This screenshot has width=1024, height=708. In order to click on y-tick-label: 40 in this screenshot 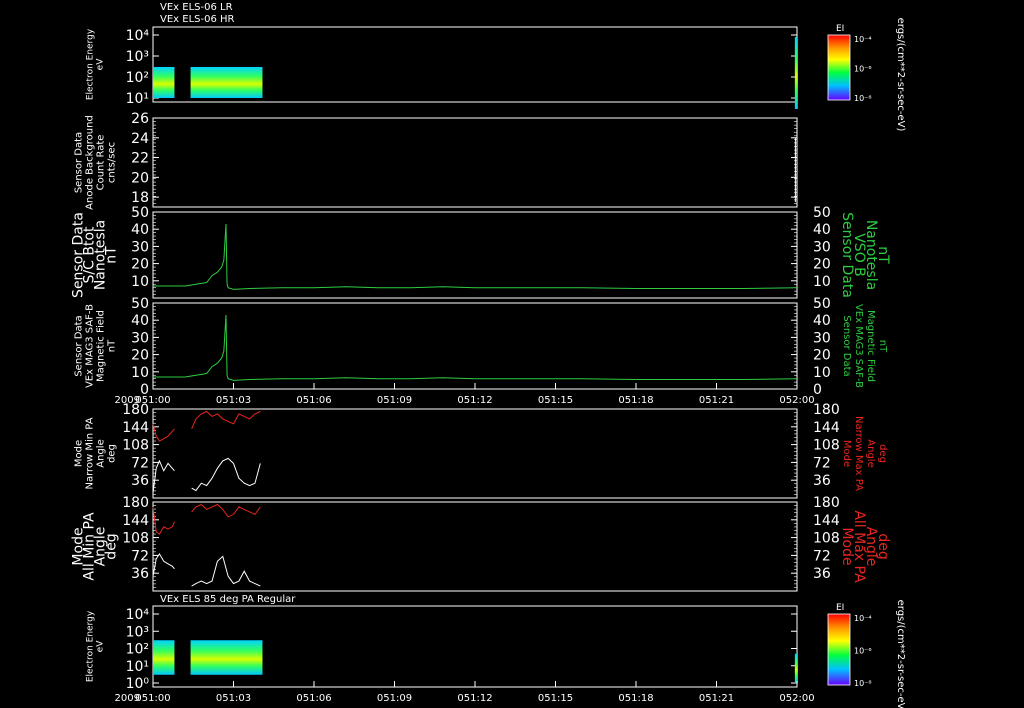, I will do `click(140, 230)`.